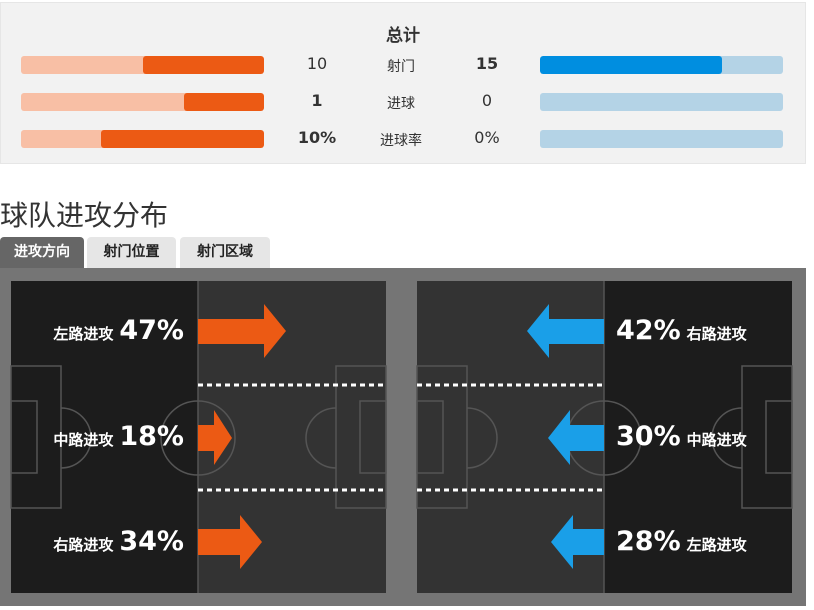 Image resolution: width=814 pixels, height=610 pixels. What do you see at coordinates (317, 137) in the screenshot?
I see `home-value: 10%` at bounding box center [317, 137].